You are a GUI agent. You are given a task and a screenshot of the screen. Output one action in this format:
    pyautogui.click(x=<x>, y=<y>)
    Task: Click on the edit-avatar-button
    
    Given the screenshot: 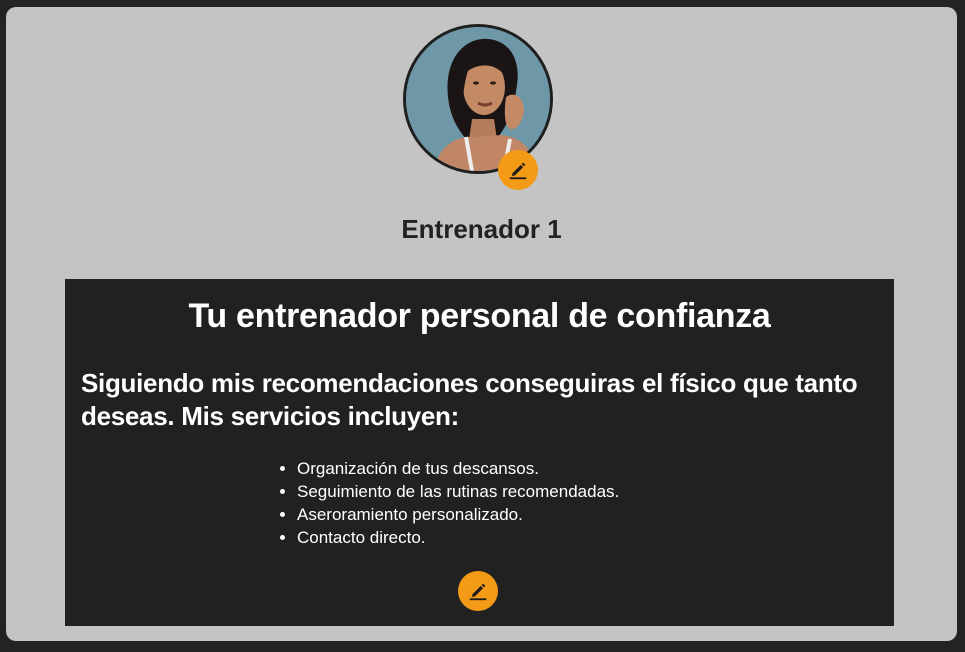 What is the action you would take?
    pyautogui.click(x=518, y=170)
    